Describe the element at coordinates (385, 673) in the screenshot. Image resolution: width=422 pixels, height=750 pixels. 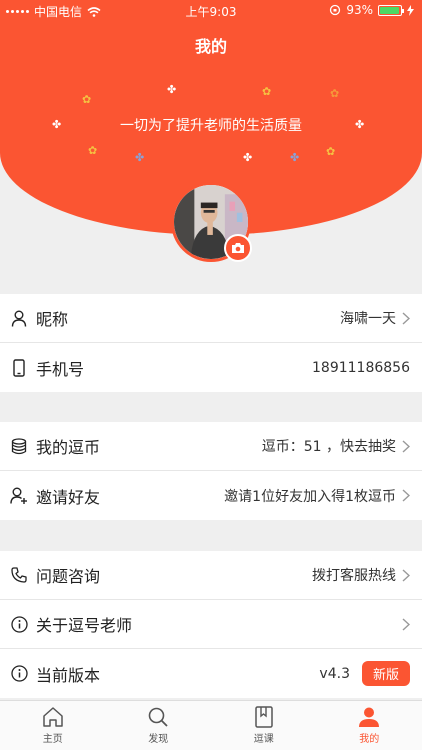
I see `new-version-button: 新版` at that location.